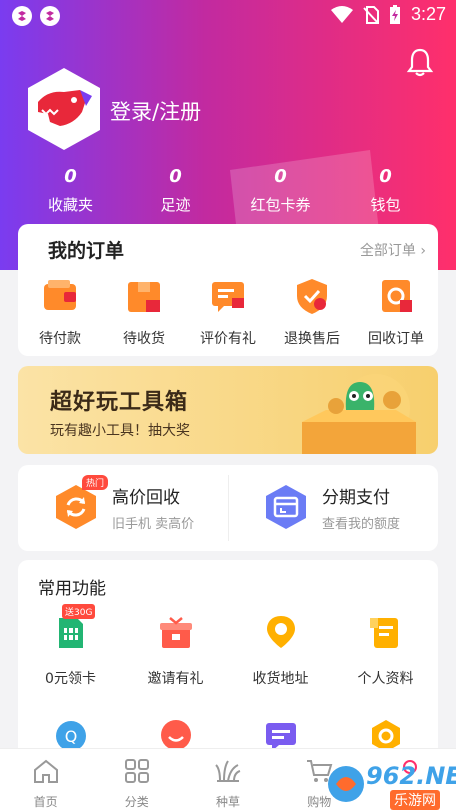  What do you see at coordinates (280, 679) in the screenshot?
I see `function-label: 收货地址` at bounding box center [280, 679].